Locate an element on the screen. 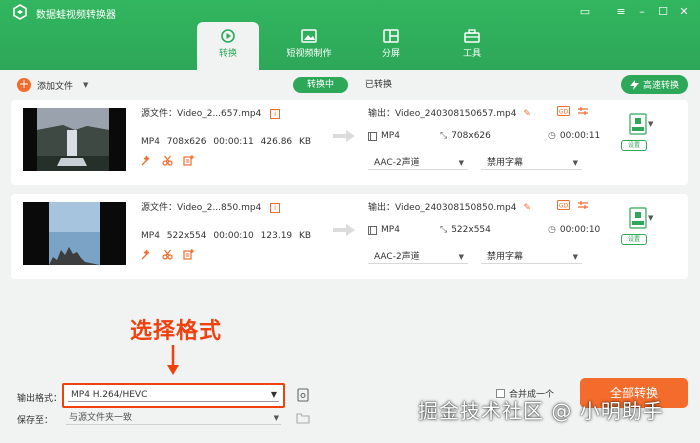 This screenshot has height=443, width=700. fast-convert-label: 高速转换 is located at coordinates (660, 86).